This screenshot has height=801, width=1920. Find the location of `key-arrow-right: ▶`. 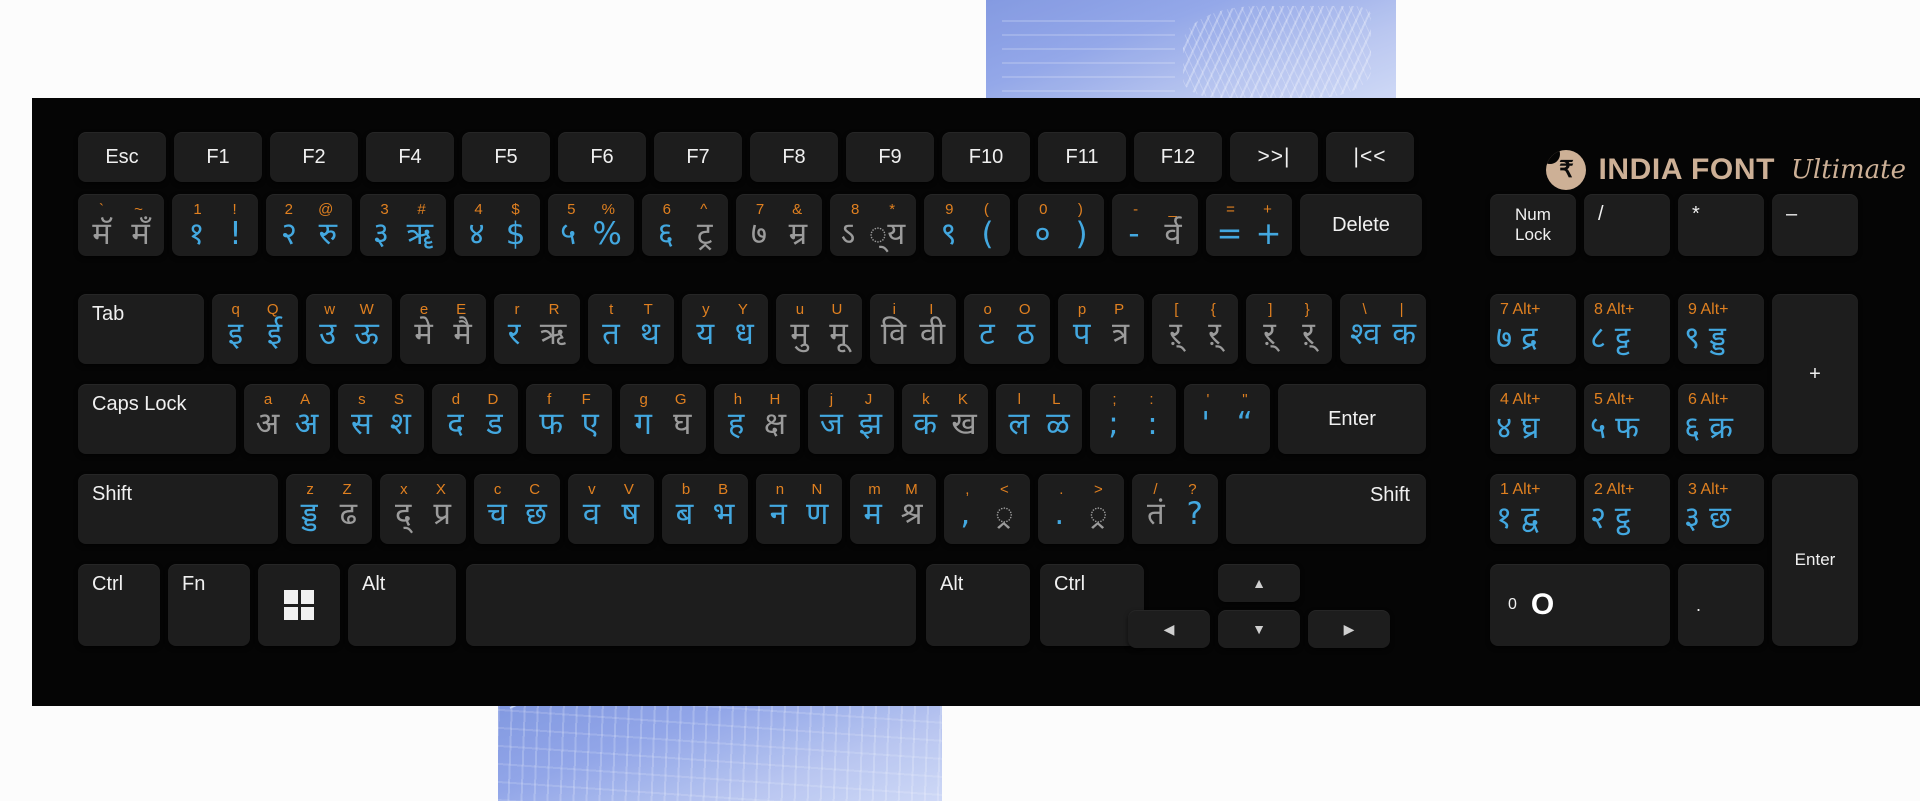

key-arrow-right: ▶ is located at coordinates (1349, 629).